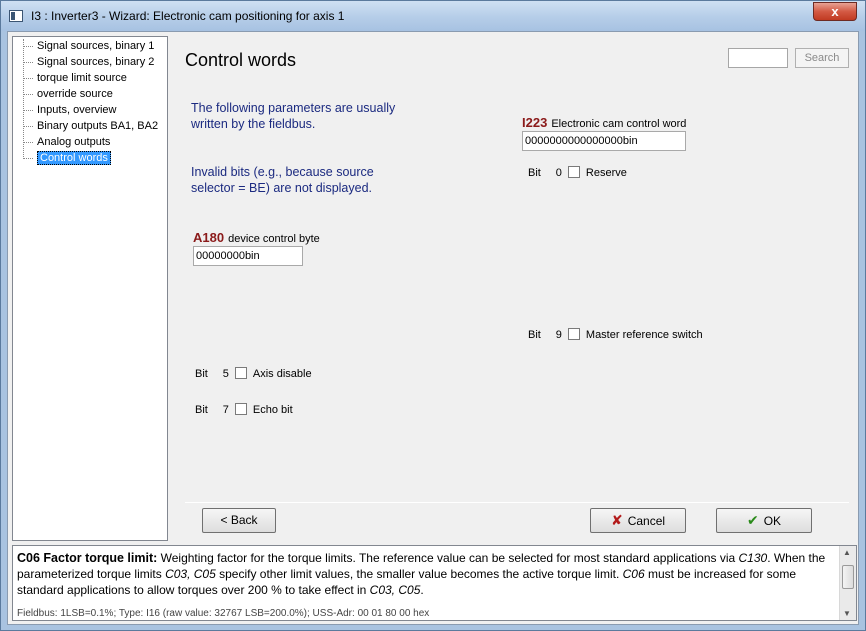 This screenshot has height=631, width=866. What do you see at coordinates (822, 58) in the screenshot?
I see `search-button: Search` at bounding box center [822, 58].